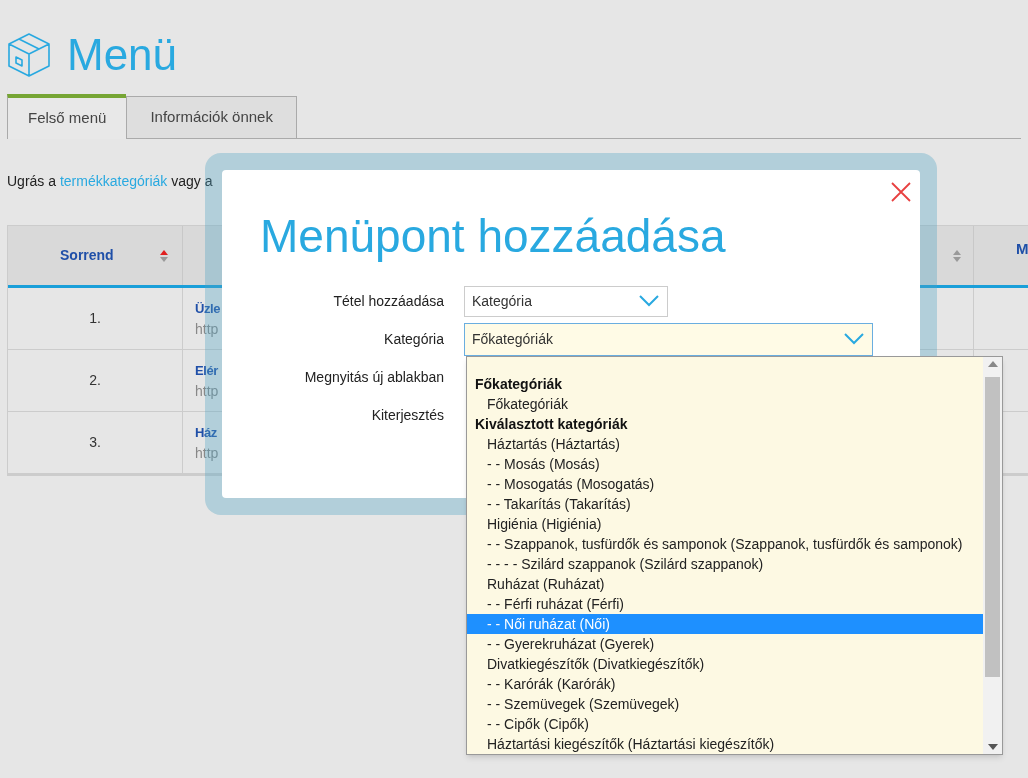 The height and width of the screenshot is (778, 1028). I want to click on dropdown-option: Higiénia (Higiénia), so click(725, 524).